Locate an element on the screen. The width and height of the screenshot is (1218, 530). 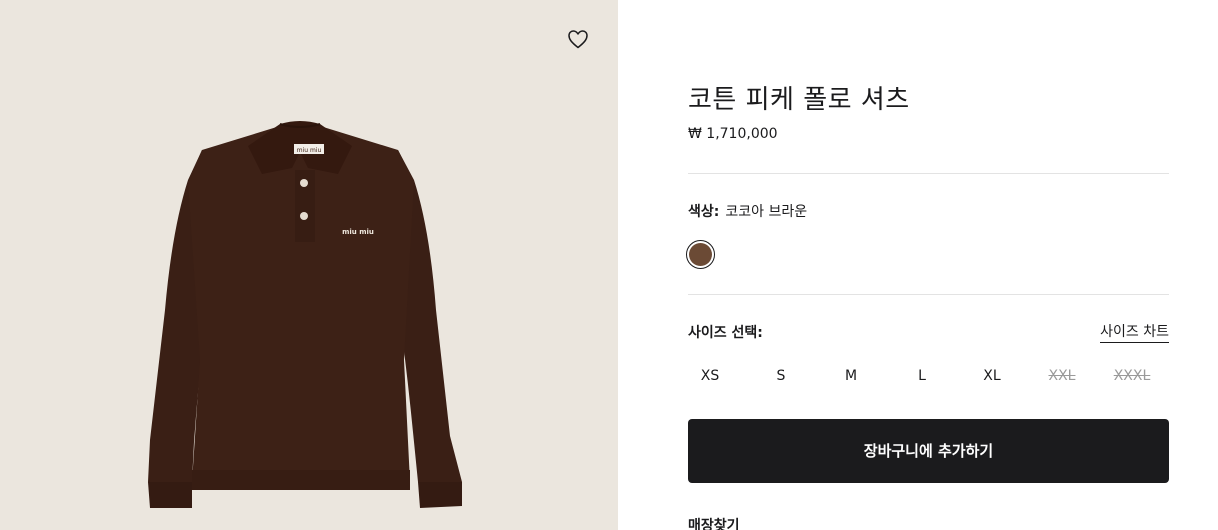
find-store-link: 매장찾기 is located at coordinates (714, 522).